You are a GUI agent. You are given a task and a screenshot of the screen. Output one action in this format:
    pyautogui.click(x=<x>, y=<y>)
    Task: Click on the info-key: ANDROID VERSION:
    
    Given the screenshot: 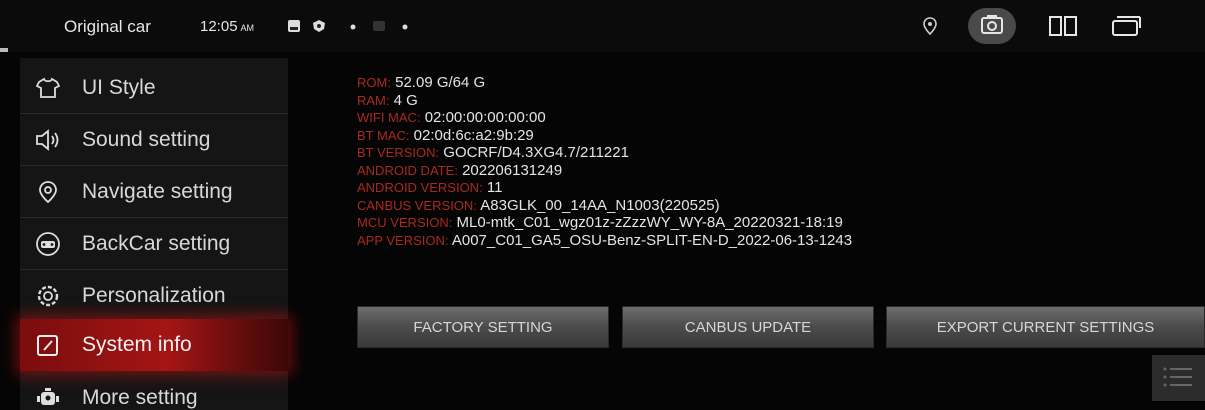 What is the action you would take?
    pyautogui.click(x=420, y=187)
    